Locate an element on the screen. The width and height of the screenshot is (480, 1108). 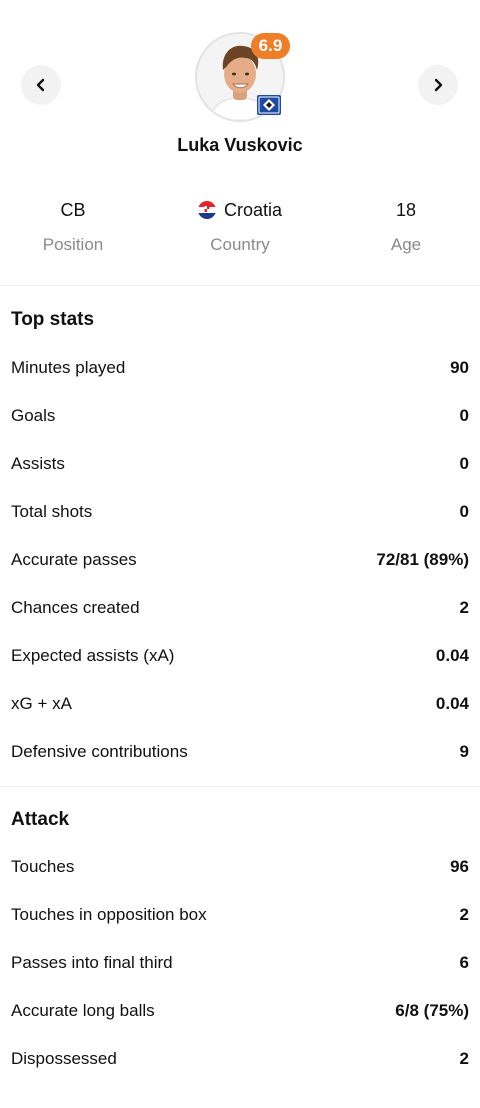
stat-row: xG + xA 0.04 is located at coordinates (240, 718).